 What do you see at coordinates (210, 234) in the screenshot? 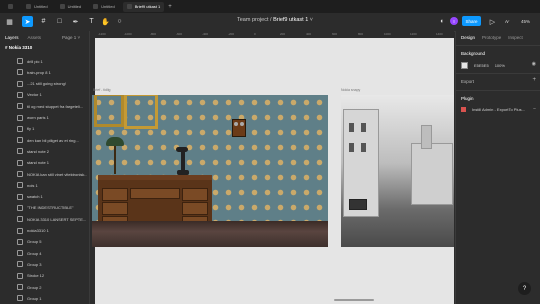
I see `wooden-floor` at bounding box center [210, 234].